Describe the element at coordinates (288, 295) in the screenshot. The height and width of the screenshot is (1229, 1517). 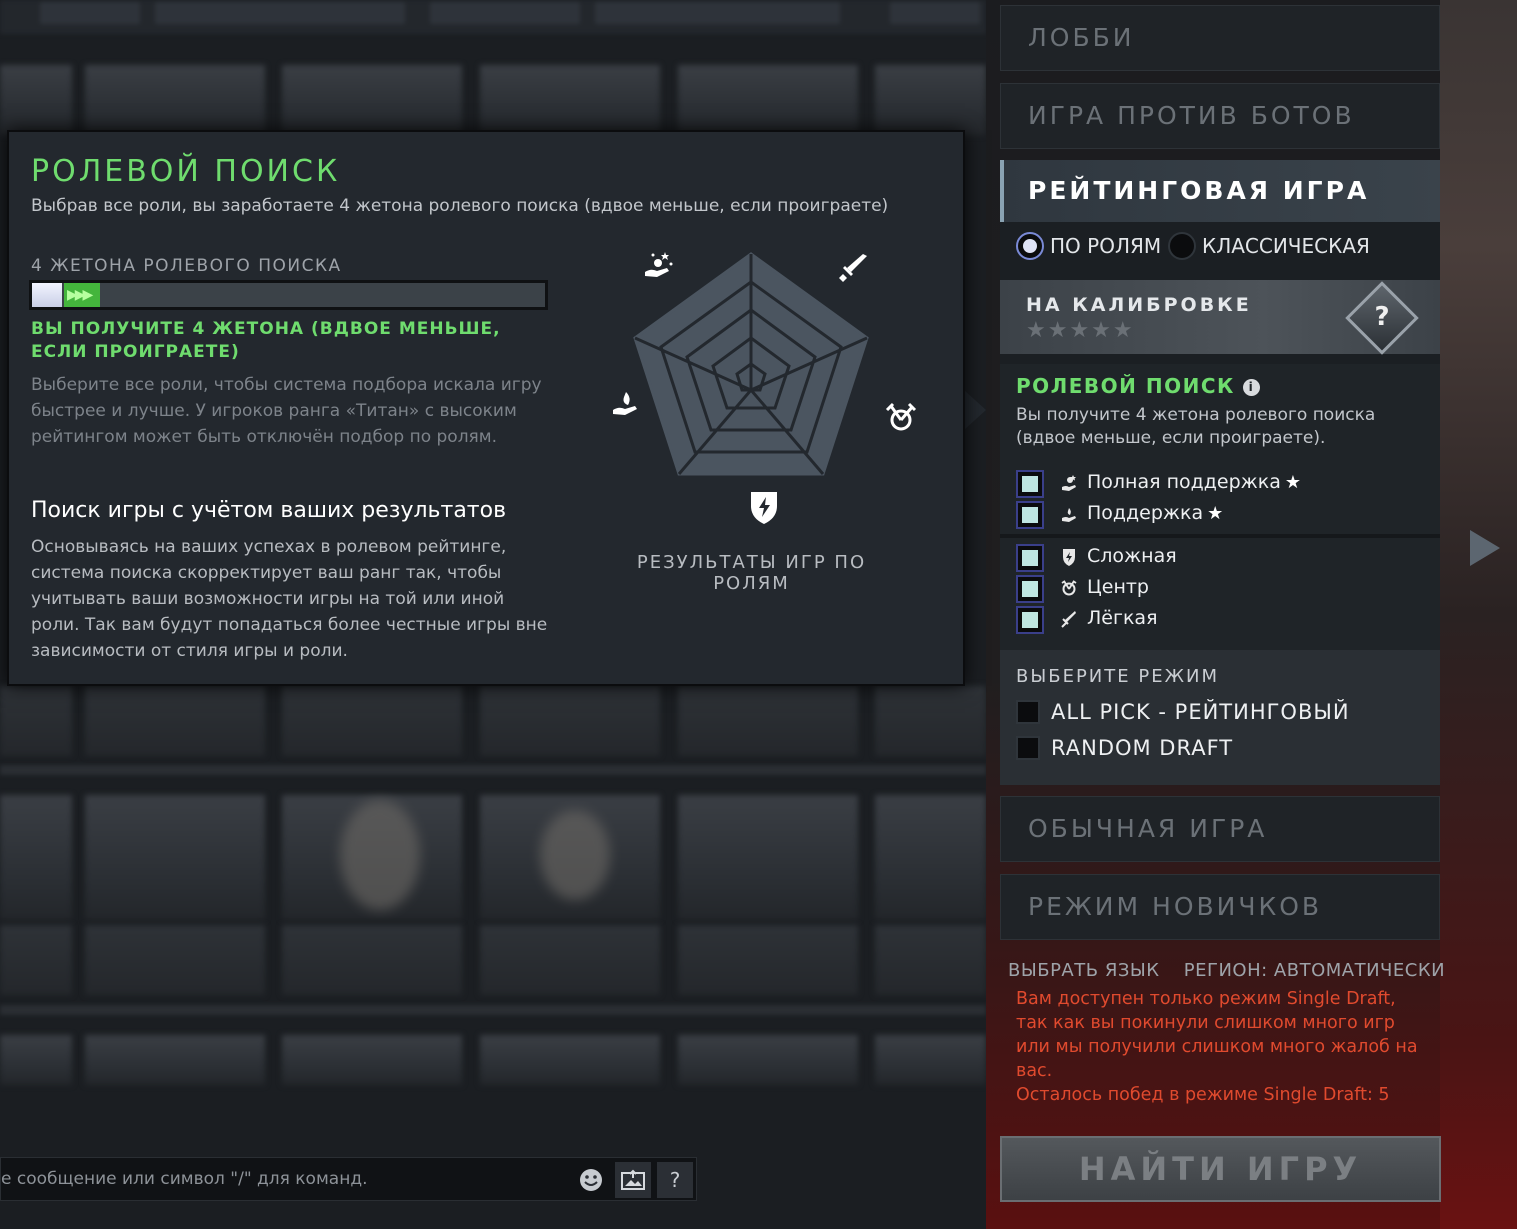
I see `token-progress-bar: ▶▶▶` at that location.